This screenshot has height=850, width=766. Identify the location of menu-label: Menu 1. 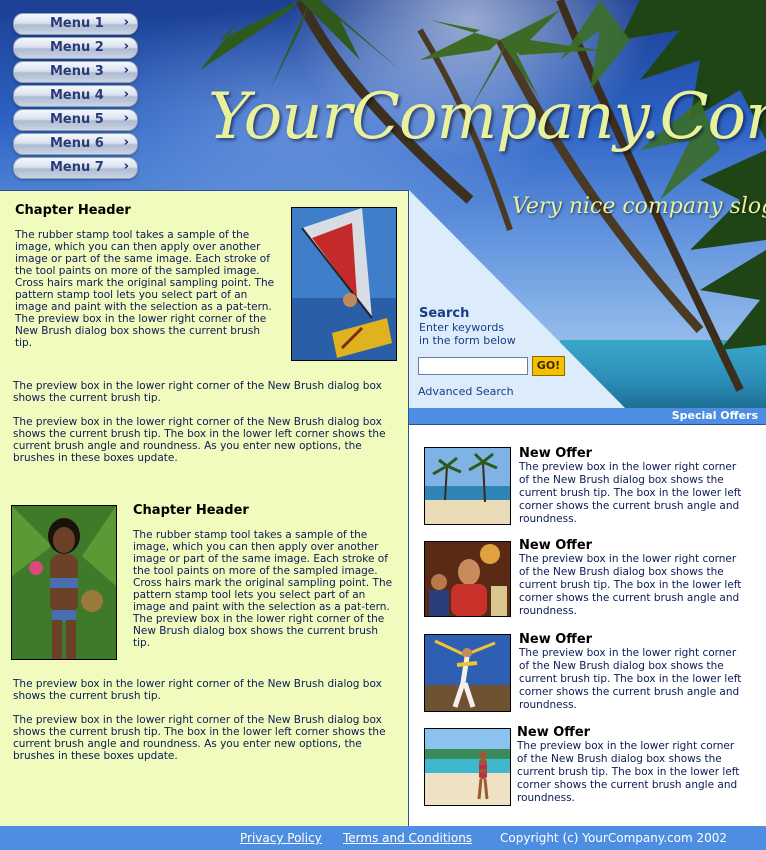
(77, 23).